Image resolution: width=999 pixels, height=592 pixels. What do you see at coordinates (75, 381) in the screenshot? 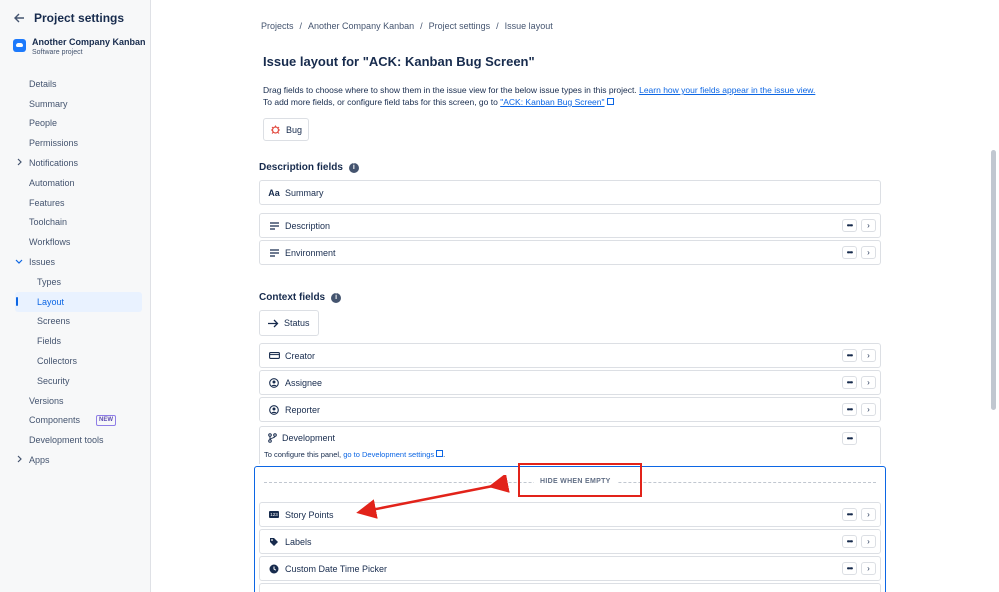
I see `sidebar-item-security: Security` at bounding box center [75, 381].